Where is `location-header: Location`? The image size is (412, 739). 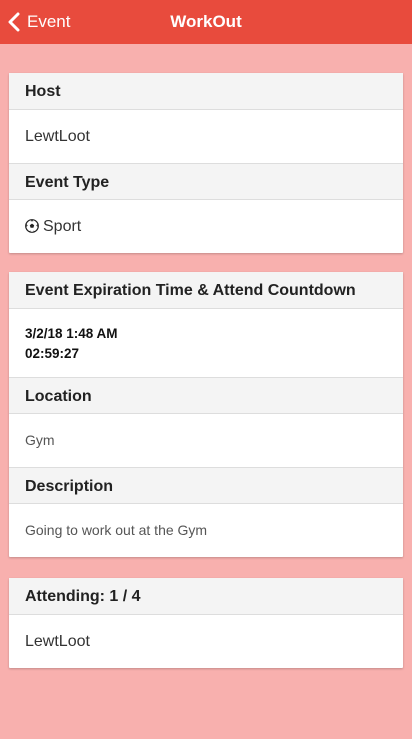
location-header: Location is located at coordinates (206, 395).